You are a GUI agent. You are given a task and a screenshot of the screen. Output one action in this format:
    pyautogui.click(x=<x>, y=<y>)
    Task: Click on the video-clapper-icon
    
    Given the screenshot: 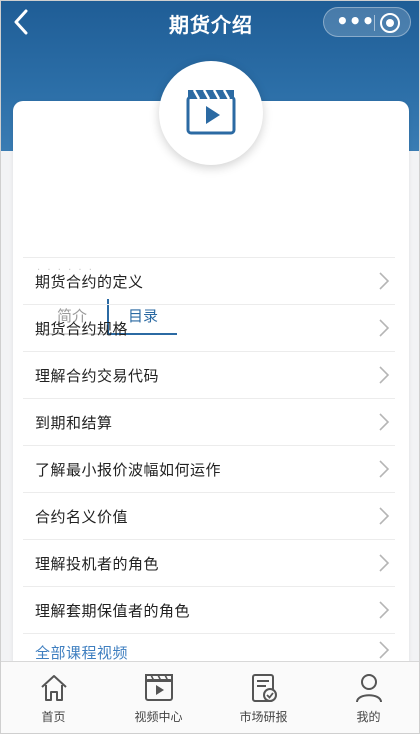 What is the action you would take?
    pyautogui.click(x=211, y=113)
    